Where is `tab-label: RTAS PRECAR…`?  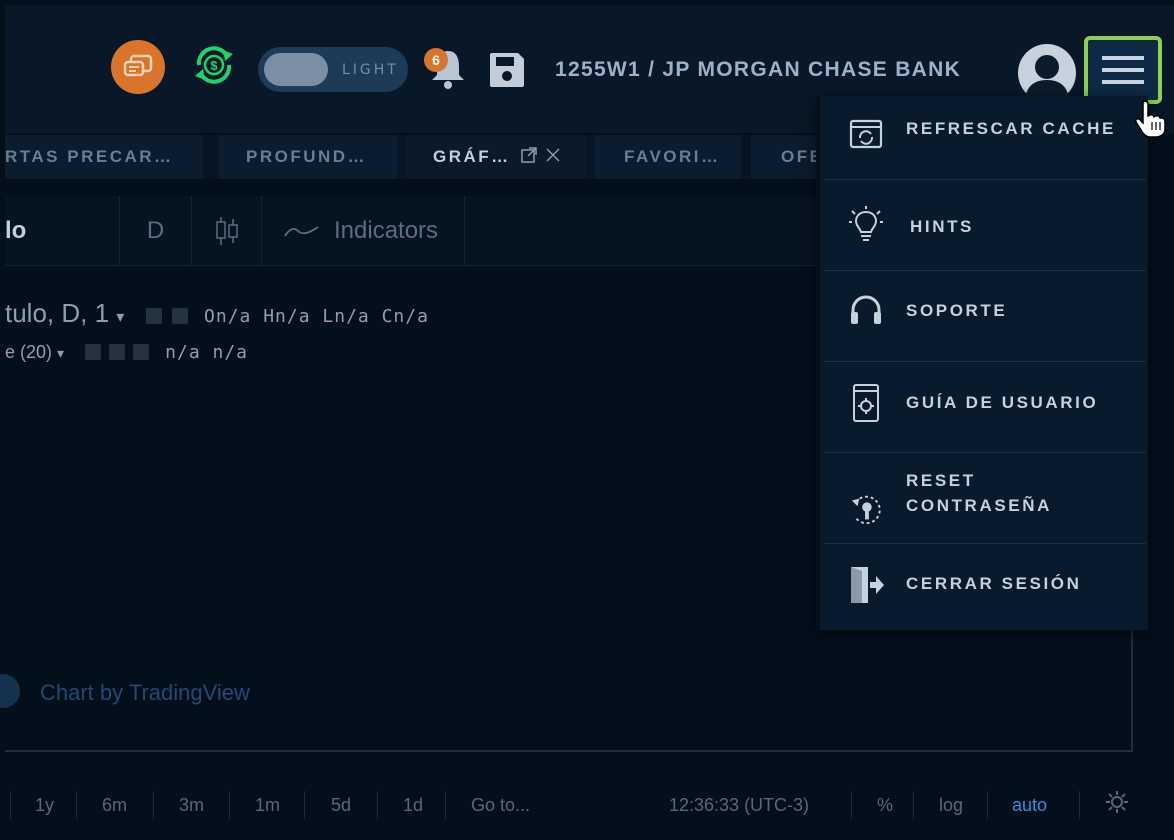 tab-label: RTAS PRECAR… is located at coordinates (89, 156).